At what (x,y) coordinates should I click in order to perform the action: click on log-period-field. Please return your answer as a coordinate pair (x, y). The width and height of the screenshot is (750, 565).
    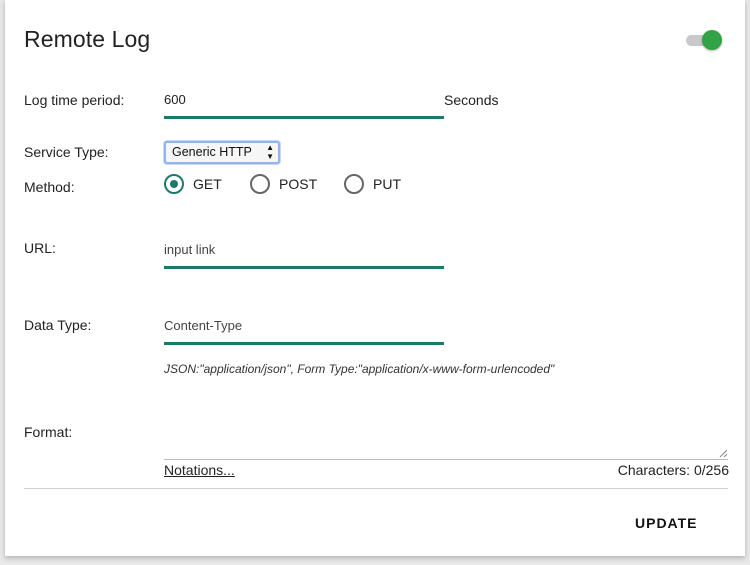
    Looking at the image, I should click on (304, 103).